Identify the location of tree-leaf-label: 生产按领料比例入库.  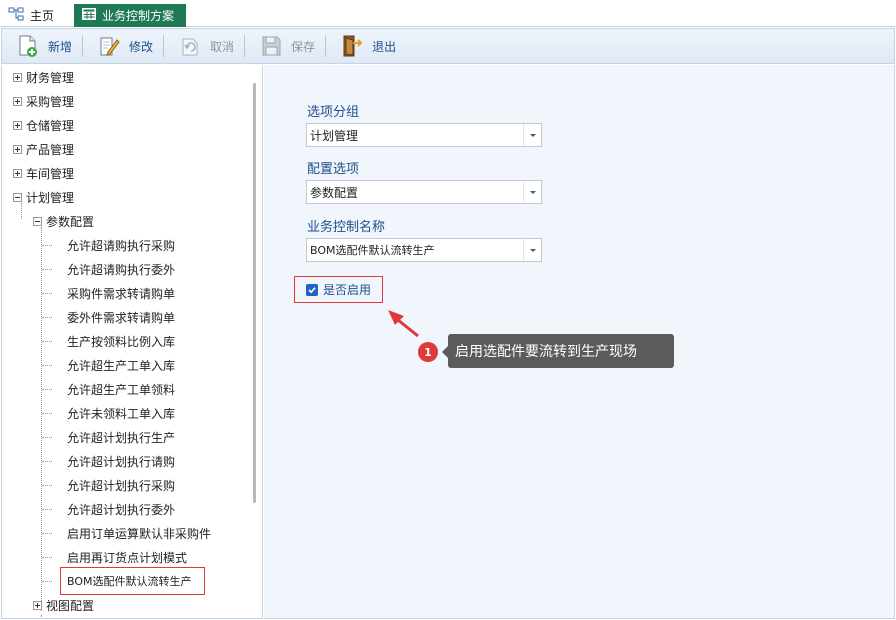
(121, 341).